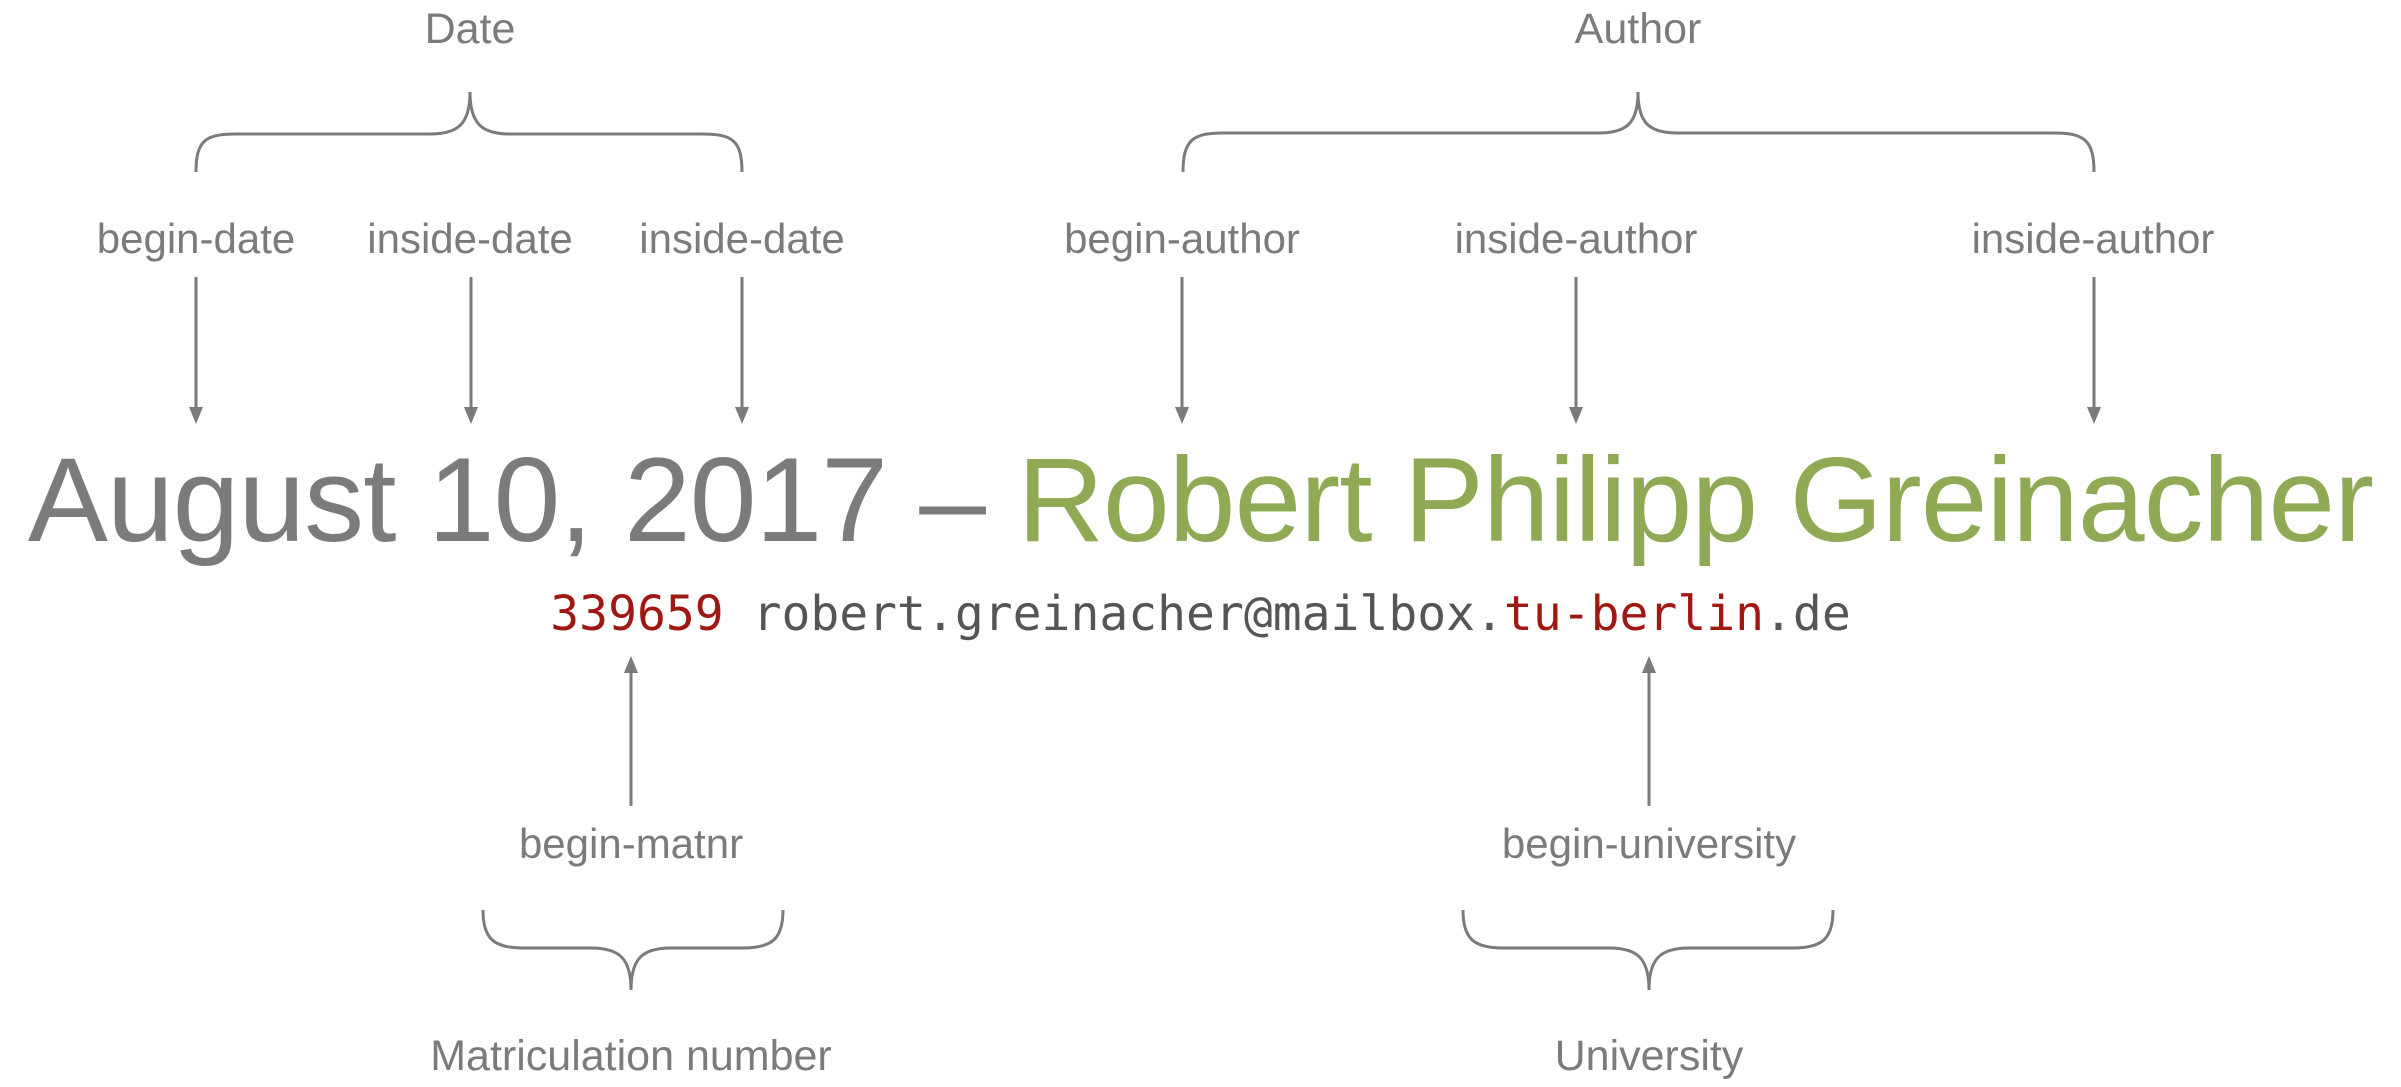 Image resolution: width=2401 pixels, height=1087 pixels. I want to click on email-start-text: robert.greinacher@mailbox., so click(1128, 614).